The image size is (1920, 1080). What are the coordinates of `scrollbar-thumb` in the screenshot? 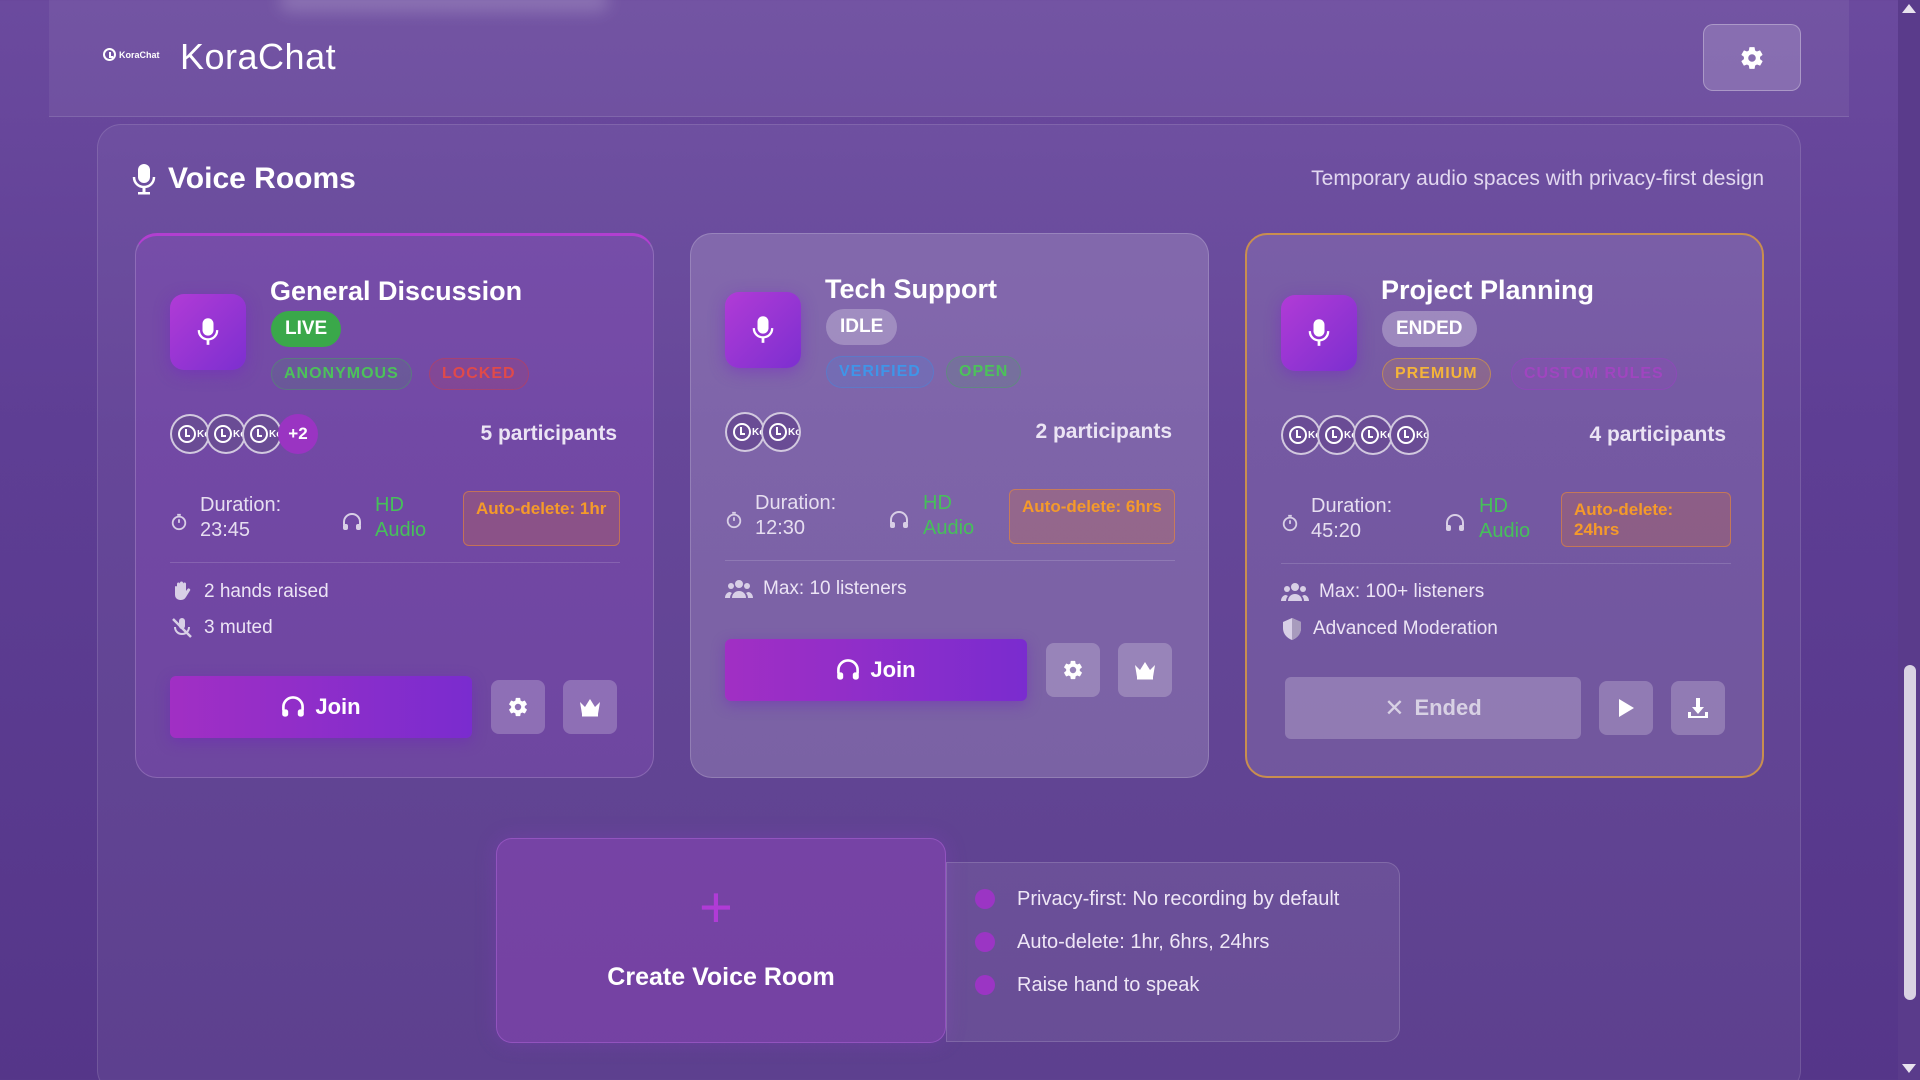 It's located at (1910, 832).